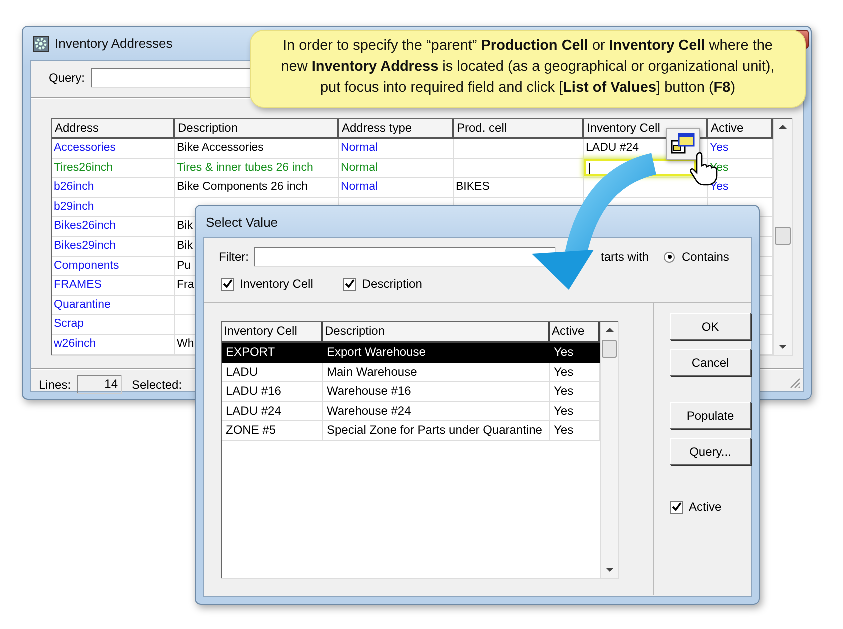 Image resolution: width=843 pixels, height=629 pixels. I want to click on table-cell: Tires & inner tubes 26 inch, so click(257, 168).